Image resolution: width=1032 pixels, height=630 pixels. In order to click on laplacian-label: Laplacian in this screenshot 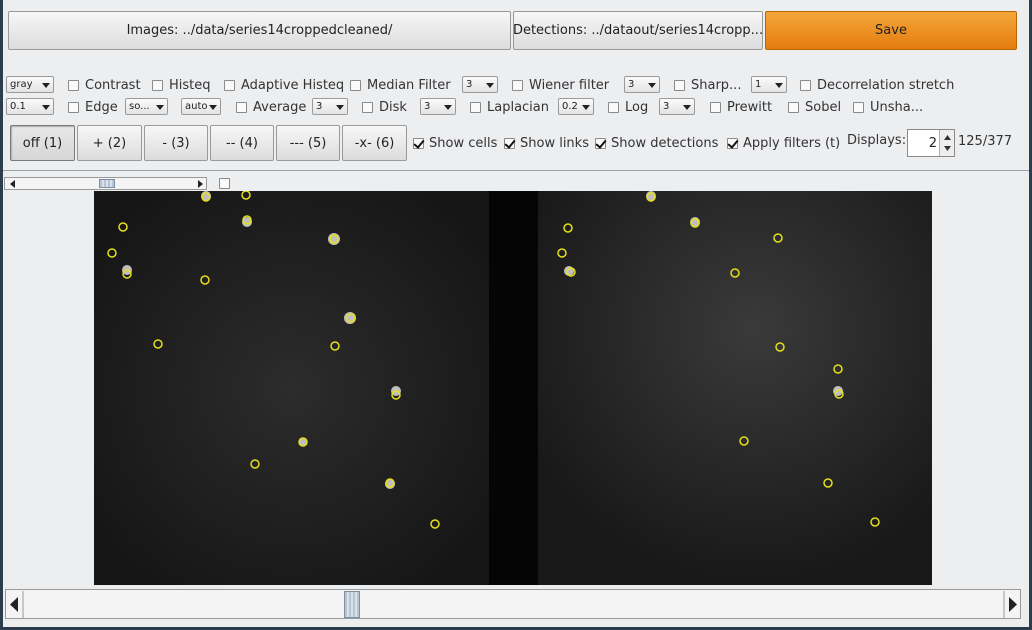, I will do `click(518, 107)`.